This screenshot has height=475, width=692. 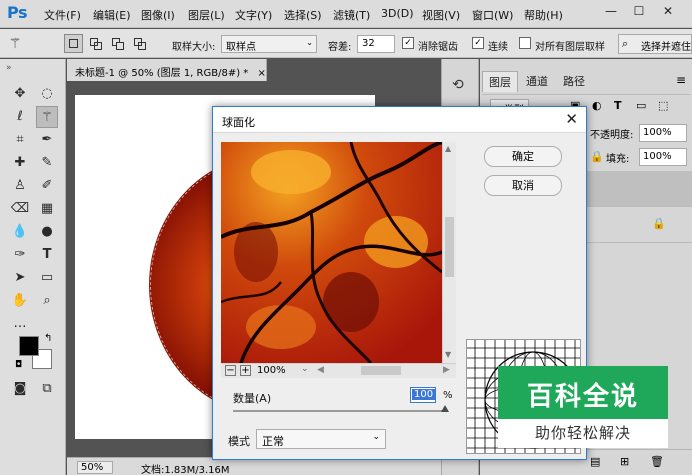 What do you see at coordinates (397, 13) in the screenshot?
I see `menu-3d: 3D(D)` at bounding box center [397, 13].